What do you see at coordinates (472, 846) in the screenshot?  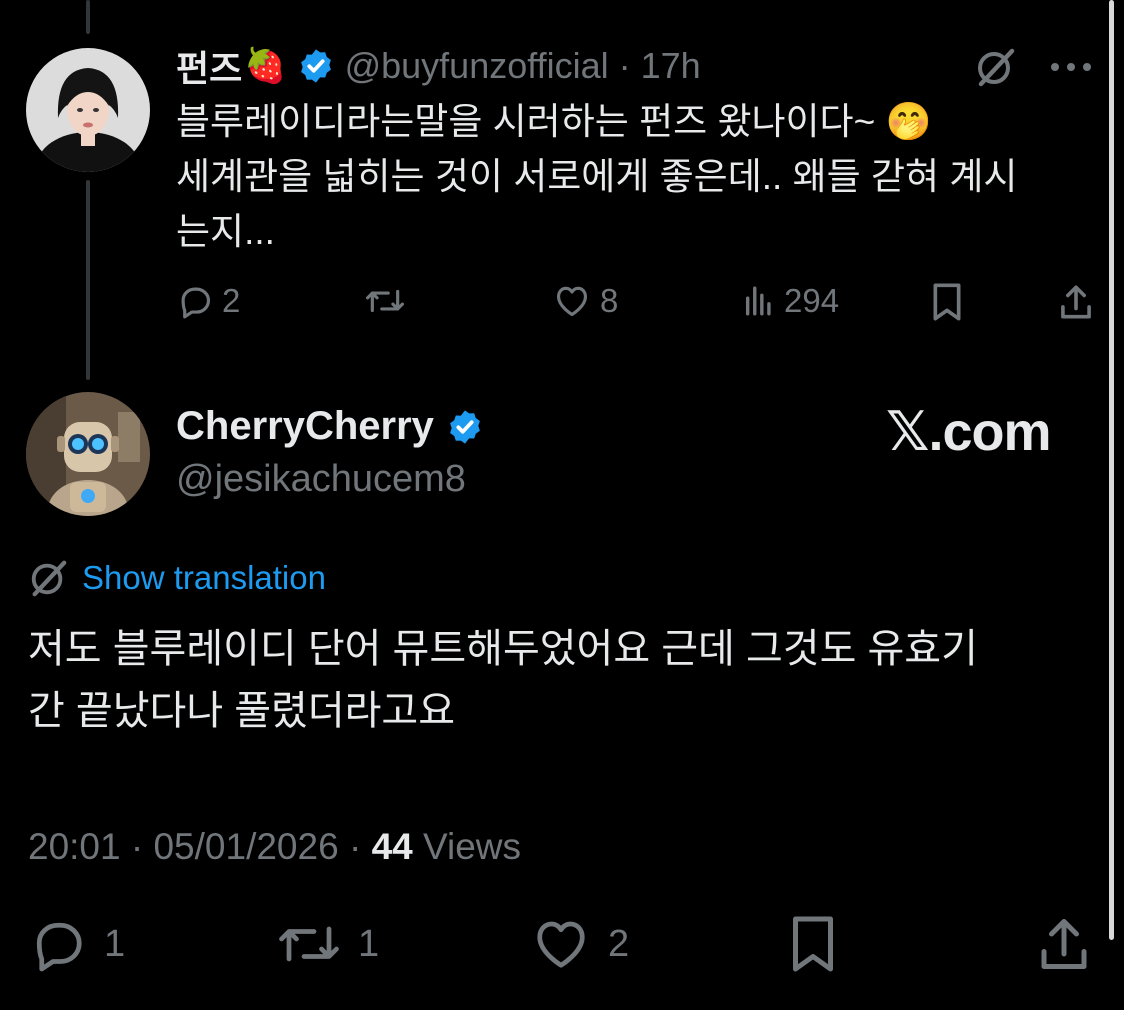 I see `views-label: Views` at bounding box center [472, 846].